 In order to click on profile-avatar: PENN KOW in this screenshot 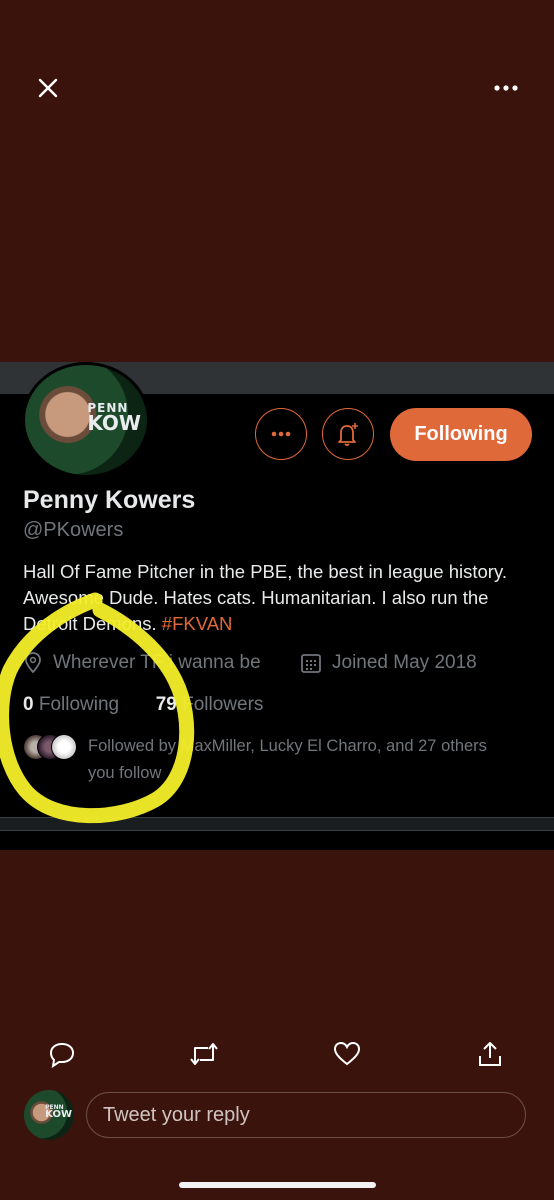, I will do `click(86, 420)`.